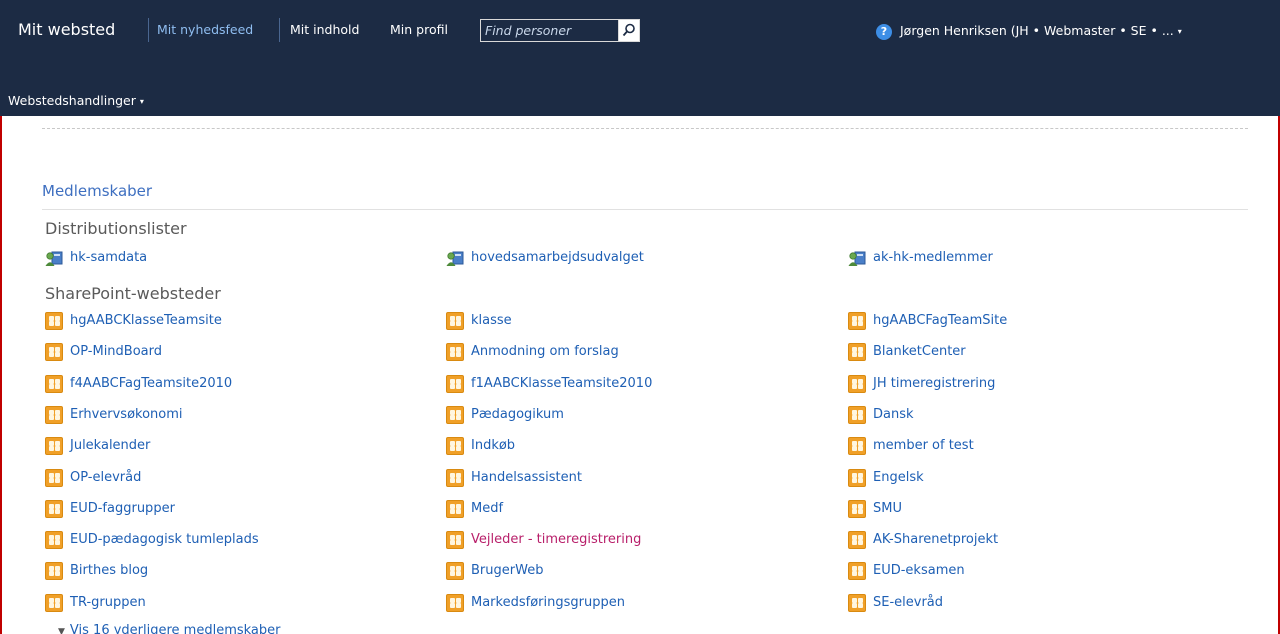 This screenshot has width=1280, height=634. What do you see at coordinates (419, 29) in the screenshot?
I see `nav-link-my-profile: Min profil` at bounding box center [419, 29].